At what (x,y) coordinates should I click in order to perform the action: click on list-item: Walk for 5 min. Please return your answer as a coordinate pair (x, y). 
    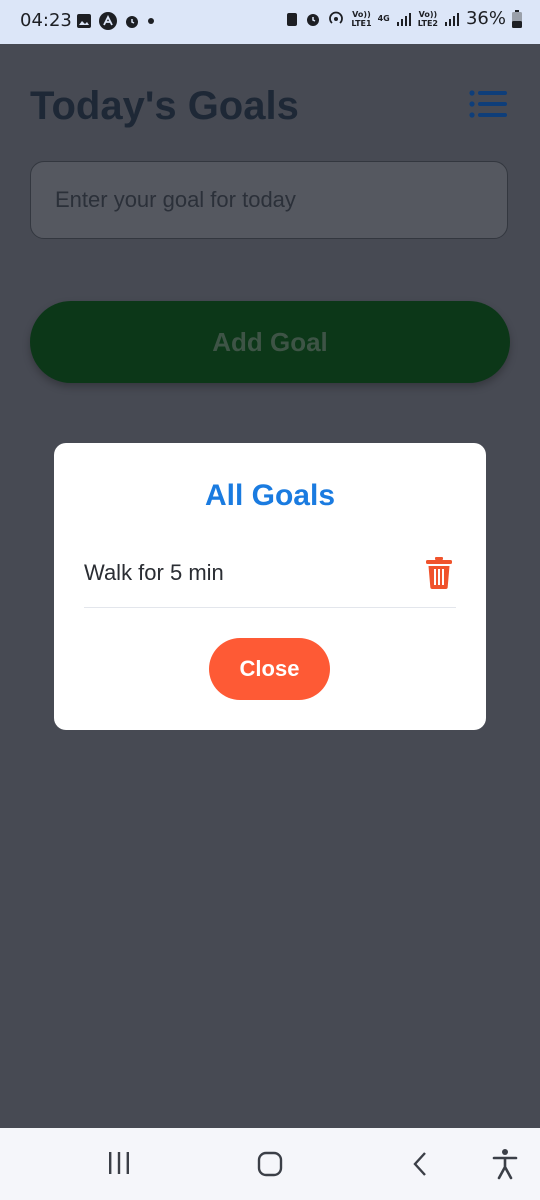
    Looking at the image, I should click on (270, 575).